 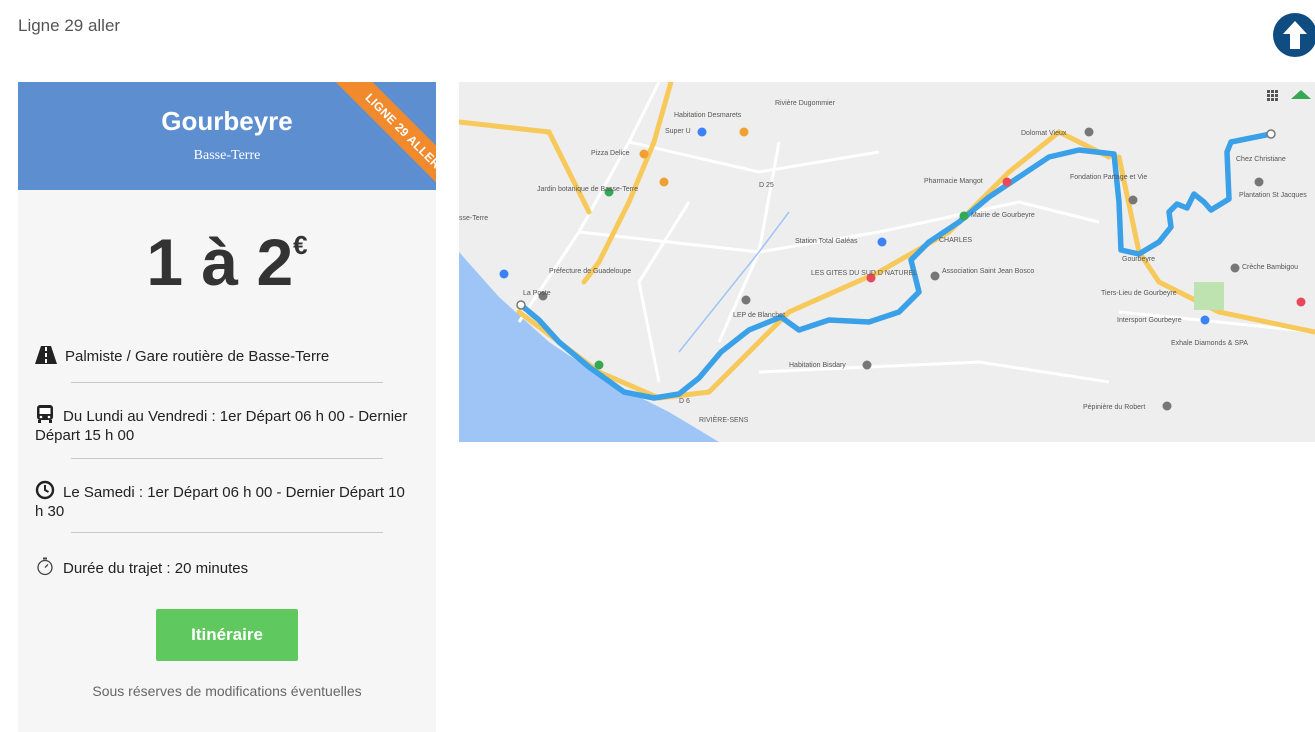 I want to click on sea-area, so click(x=589, y=347).